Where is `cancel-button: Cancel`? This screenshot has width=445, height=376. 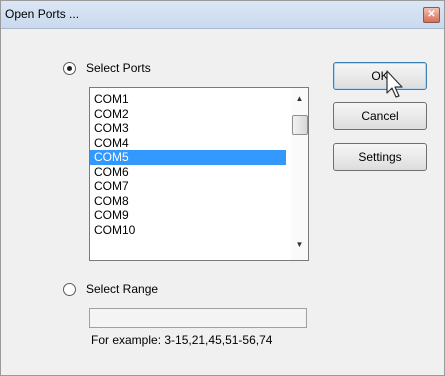
cancel-button: Cancel is located at coordinates (380, 116).